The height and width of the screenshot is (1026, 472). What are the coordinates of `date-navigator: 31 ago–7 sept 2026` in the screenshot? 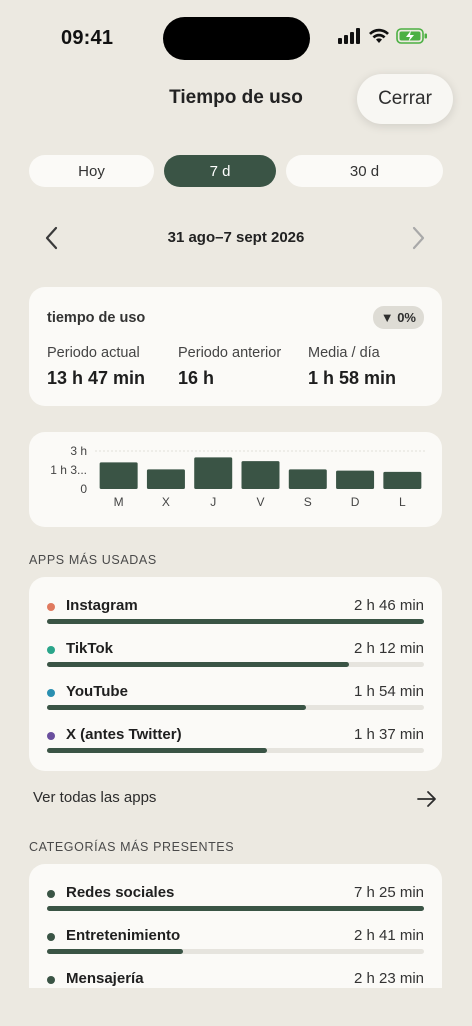 It's located at (236, 238).